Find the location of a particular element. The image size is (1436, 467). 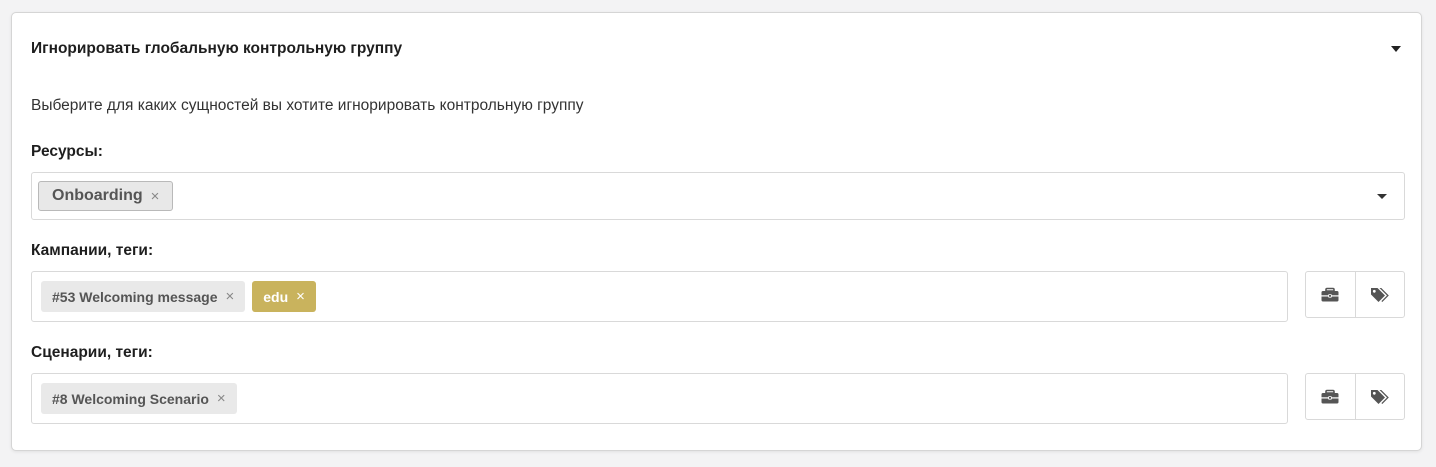

select-caret-icon is located at coordinates (1382, 196).